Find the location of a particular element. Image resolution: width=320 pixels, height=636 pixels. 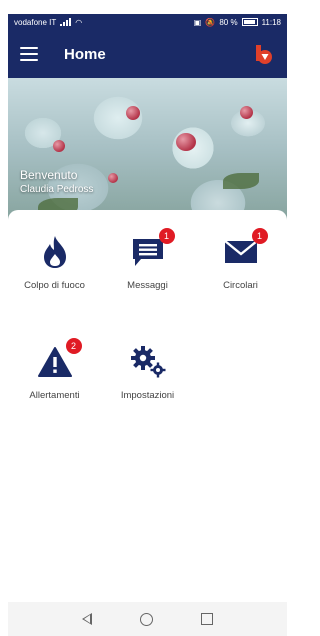

greeting-text: Benvenuto is located at coordinates (49, 175).